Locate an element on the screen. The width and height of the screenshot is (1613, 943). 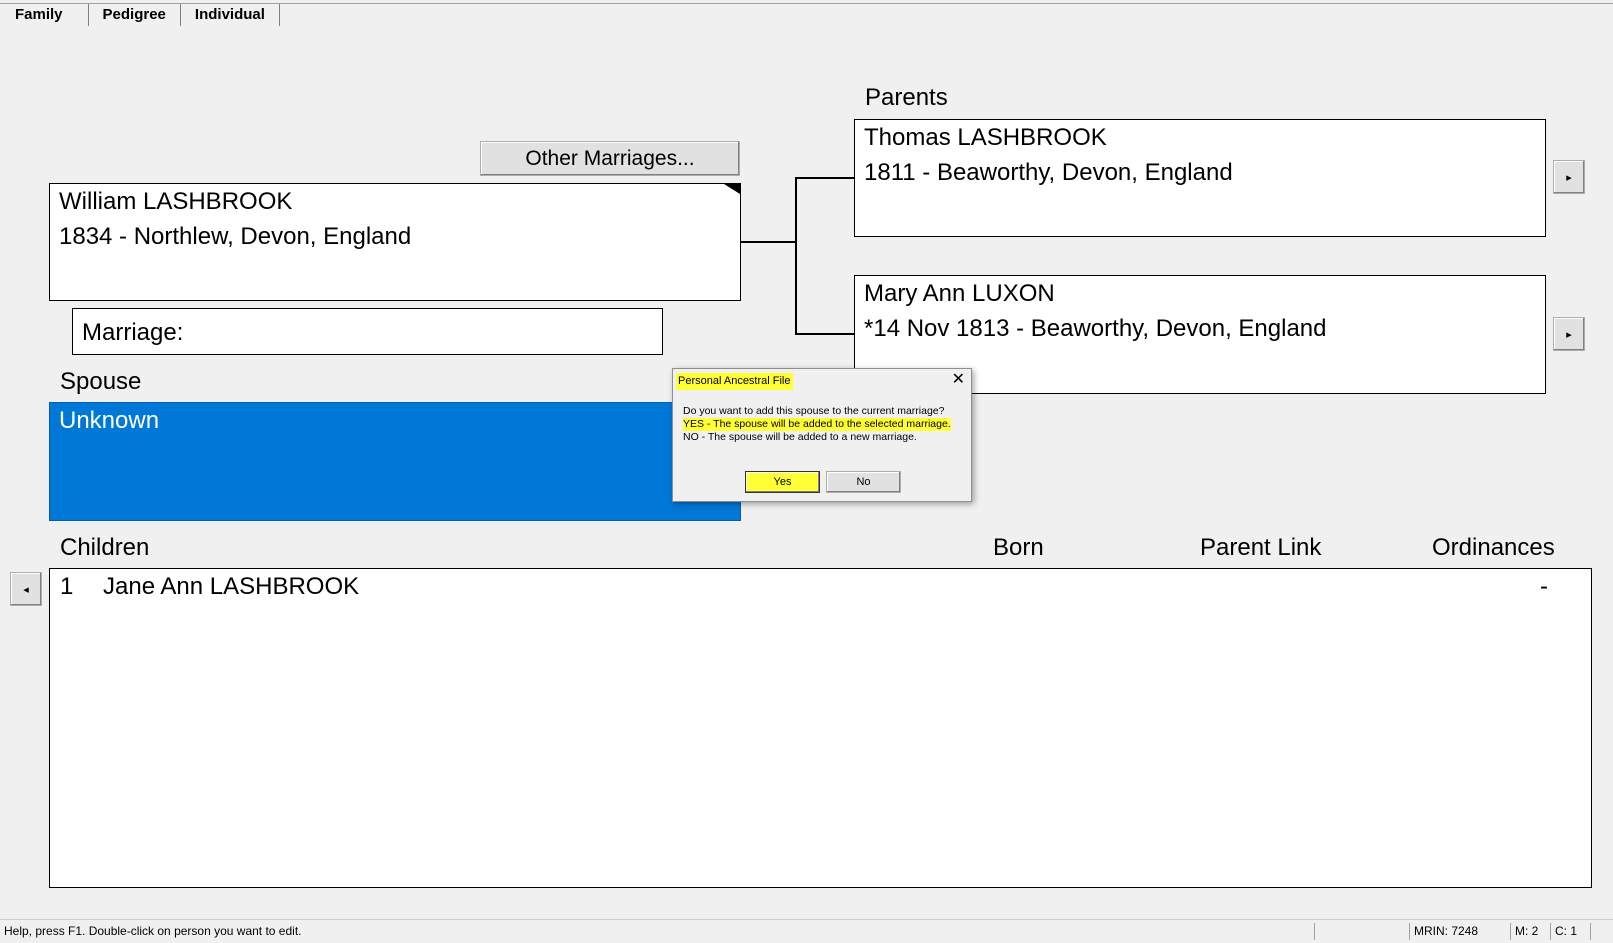
father-name: Thomas LASHBROOK is located at coordinates (985, 137).